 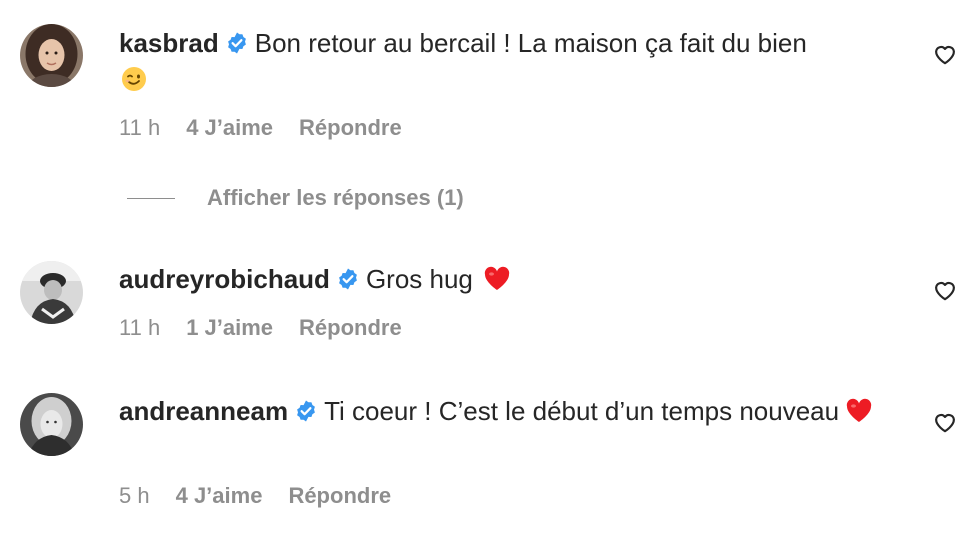 I want to click on show-replies-button: Afficher les réponses (1), so click(x=295, y=198).